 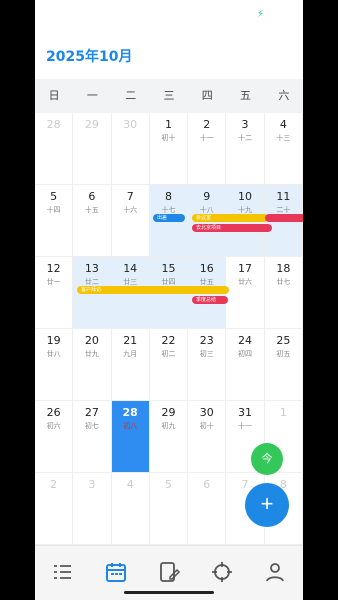 What do you see at coordinates (207, 365) in the screenshot?
I see `day-cell: 23 初三` at bounding box center [207, 365].